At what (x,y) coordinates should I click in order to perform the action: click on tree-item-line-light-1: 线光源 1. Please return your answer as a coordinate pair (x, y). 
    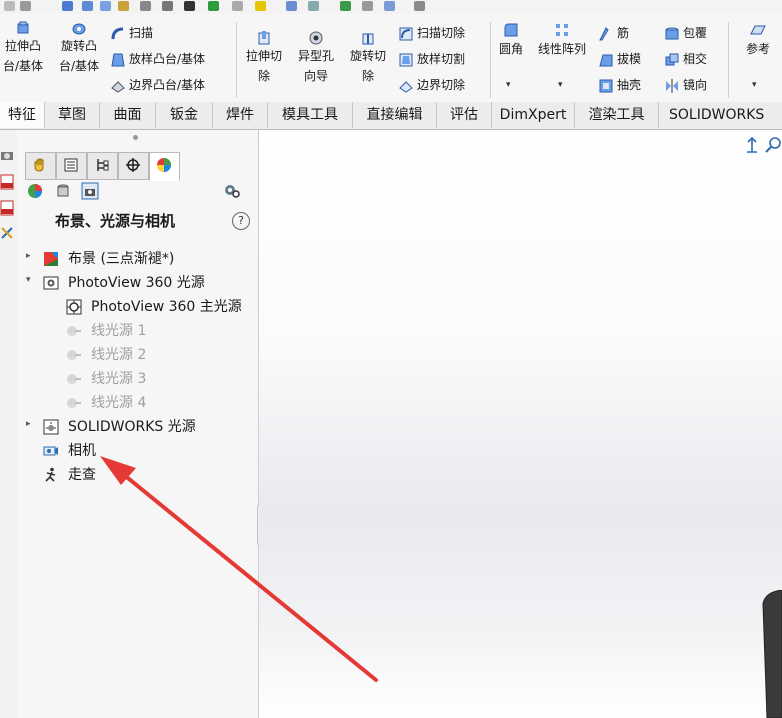
    Looking at the image, I should click on (118, 331).